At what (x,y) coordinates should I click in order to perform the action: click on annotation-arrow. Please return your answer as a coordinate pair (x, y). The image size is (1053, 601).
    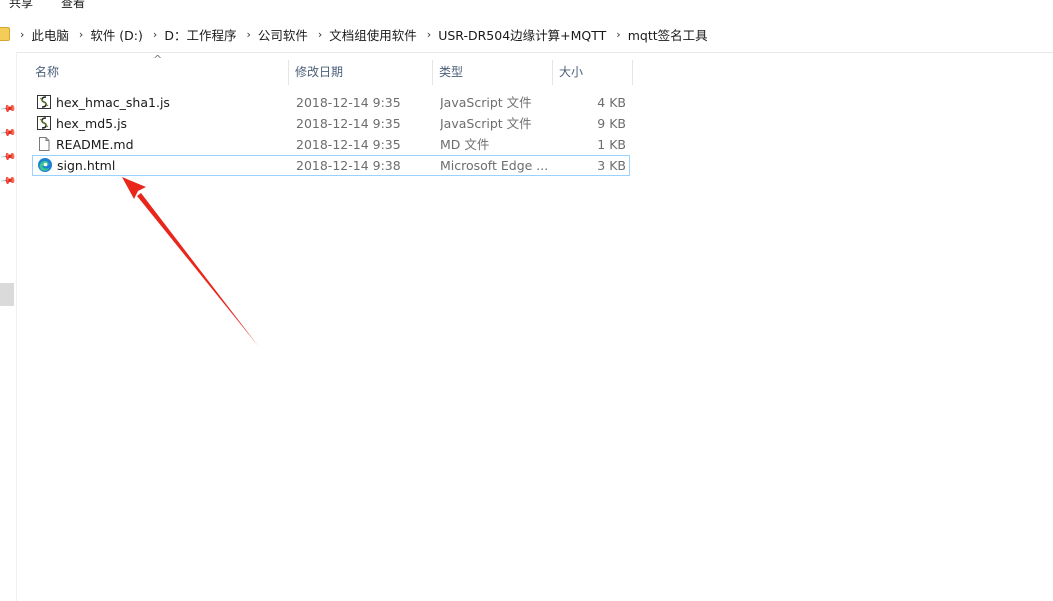
    Looking at the image, I should click on (190, 262).